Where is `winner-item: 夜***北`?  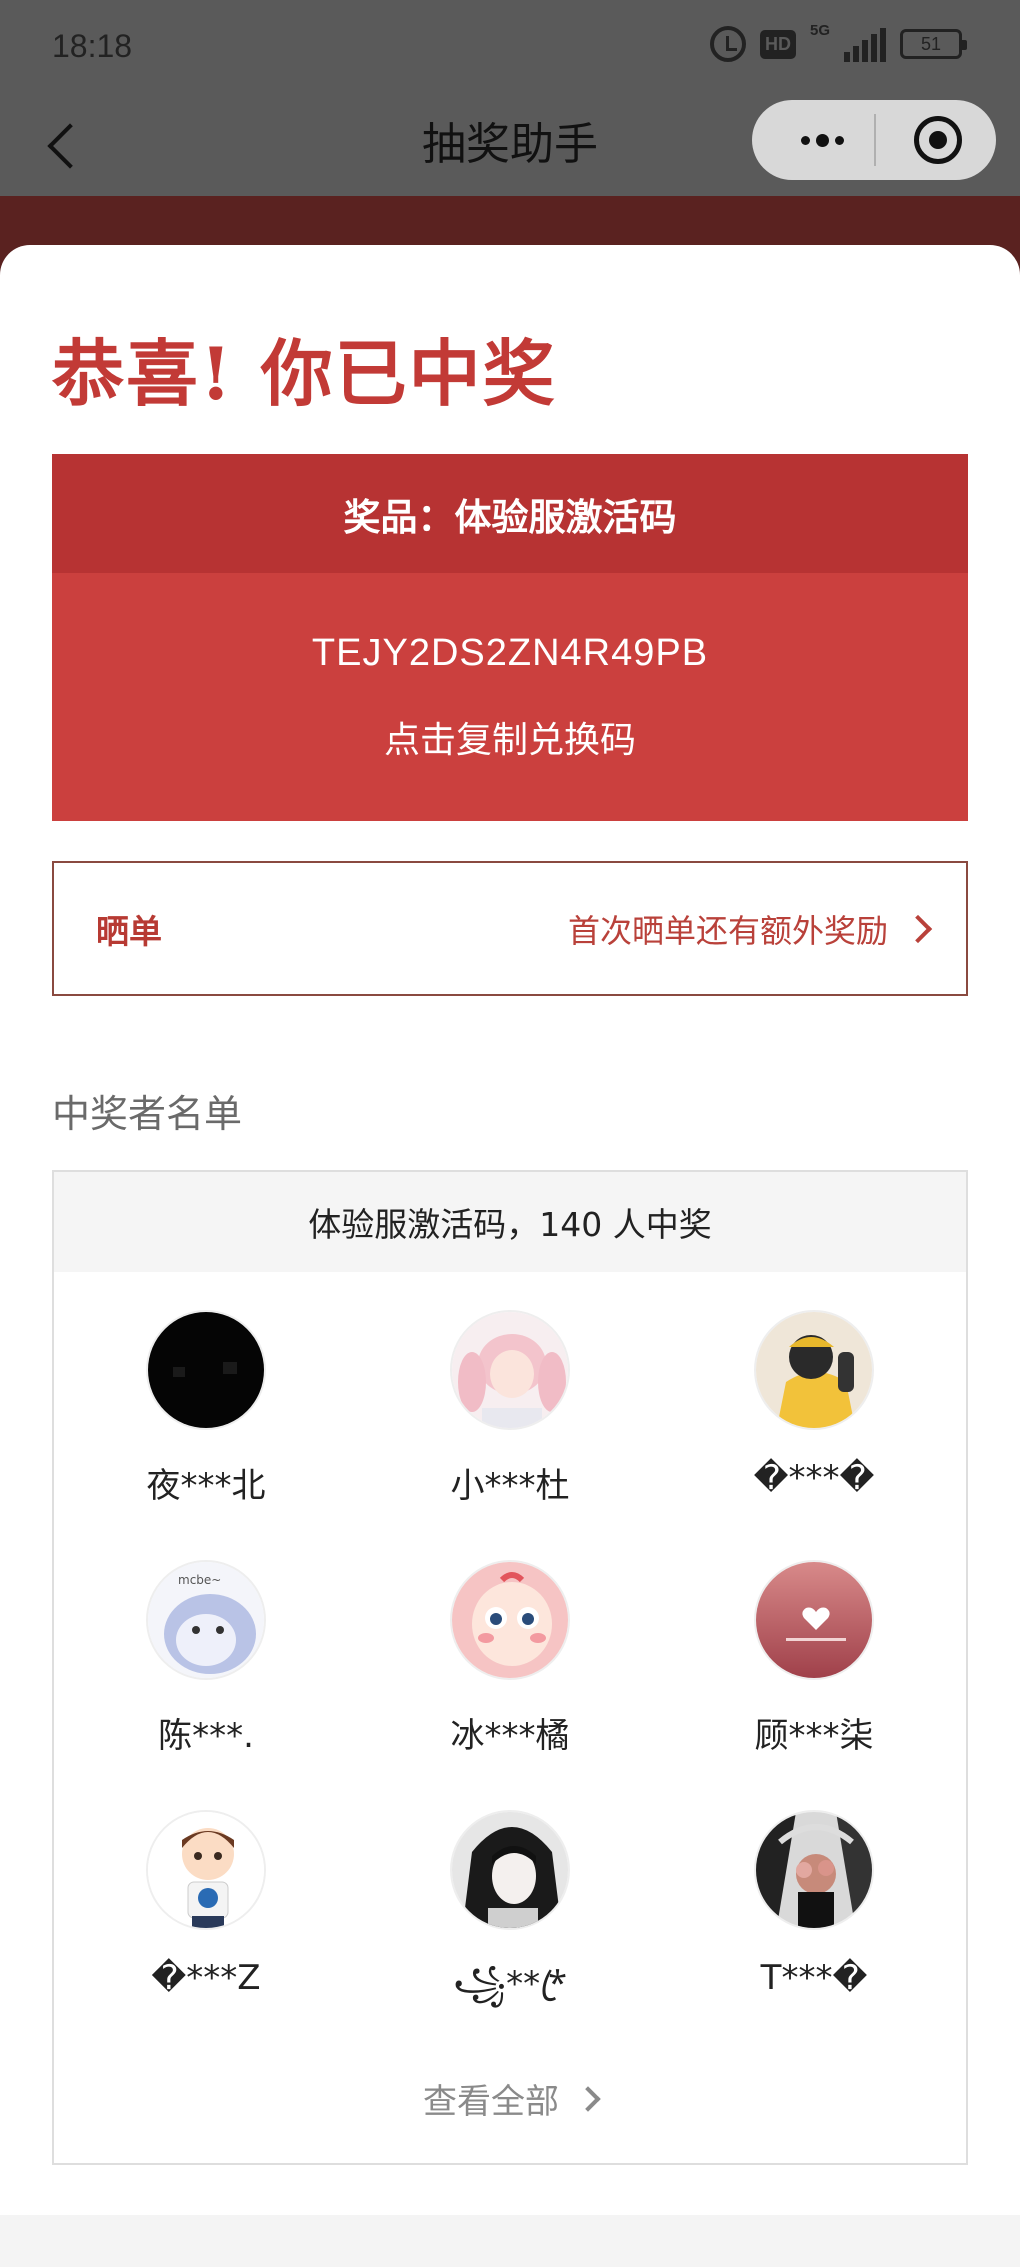
winner-item: 夜***北 is located at coordinates (206, 1408).